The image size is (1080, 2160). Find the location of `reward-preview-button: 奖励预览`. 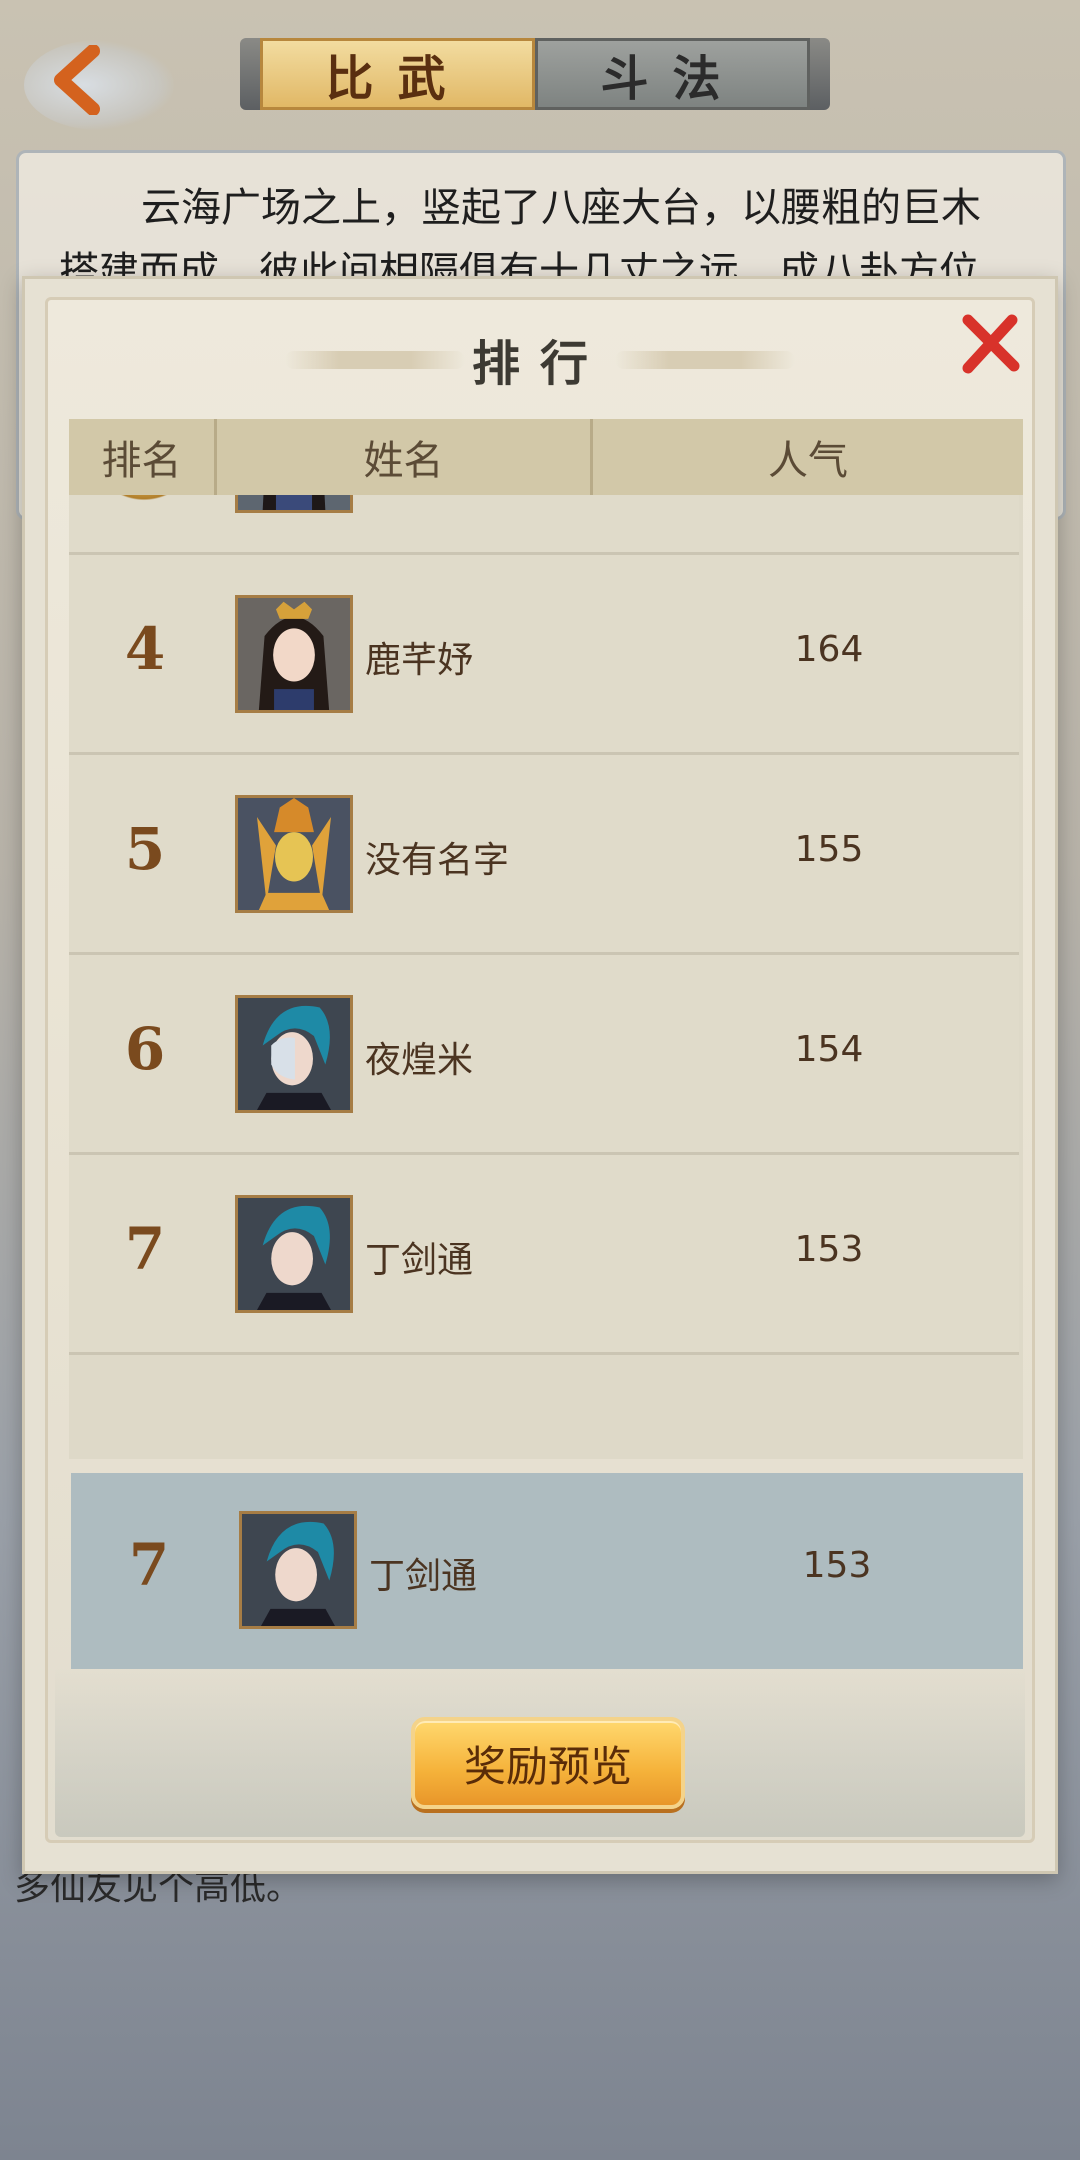

reward-preview-button: 奖励预览 is located at coordinates (548, 1763).